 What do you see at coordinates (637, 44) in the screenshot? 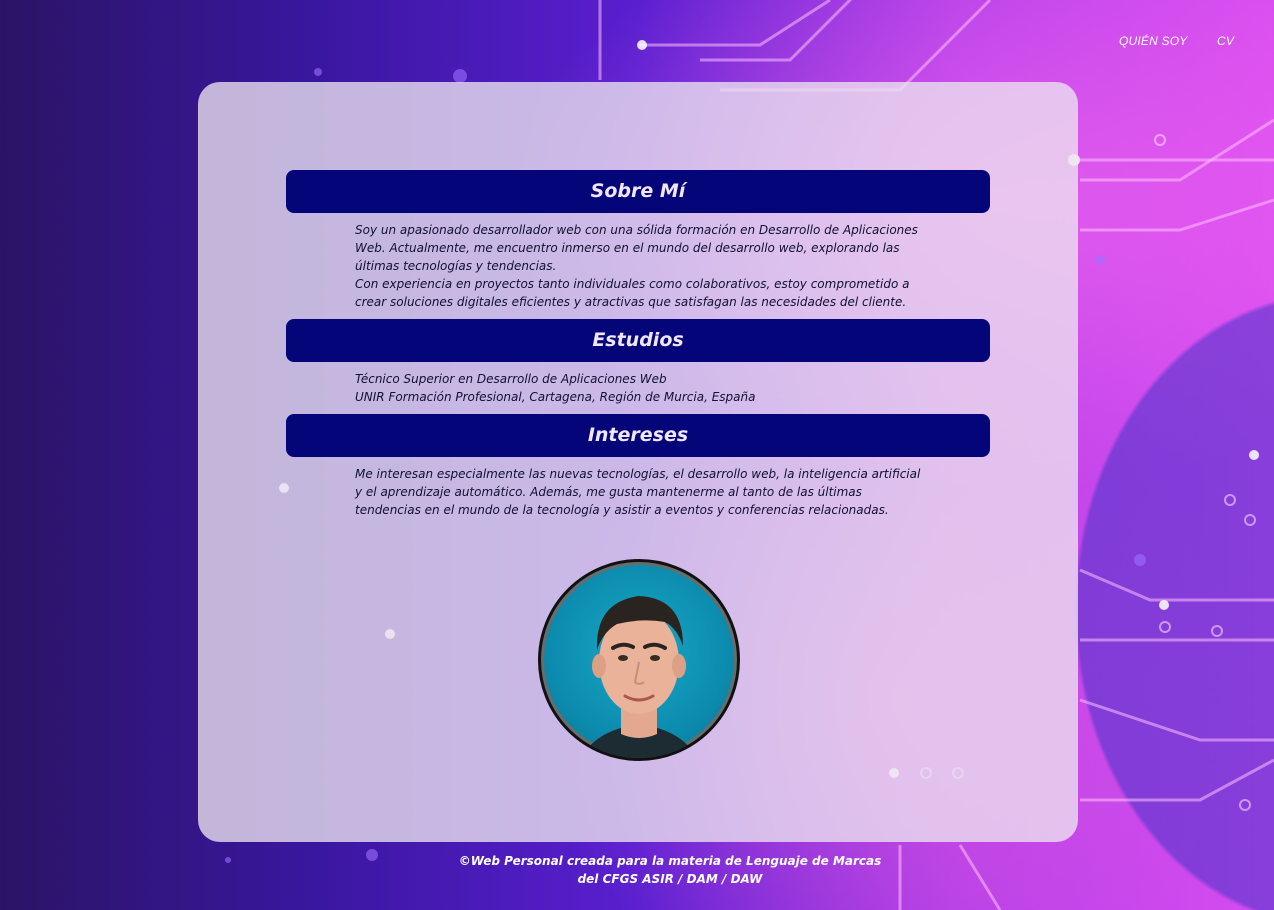
I see `top-nav: QUIÉN SOY CV` at bounding box center [637, 44].